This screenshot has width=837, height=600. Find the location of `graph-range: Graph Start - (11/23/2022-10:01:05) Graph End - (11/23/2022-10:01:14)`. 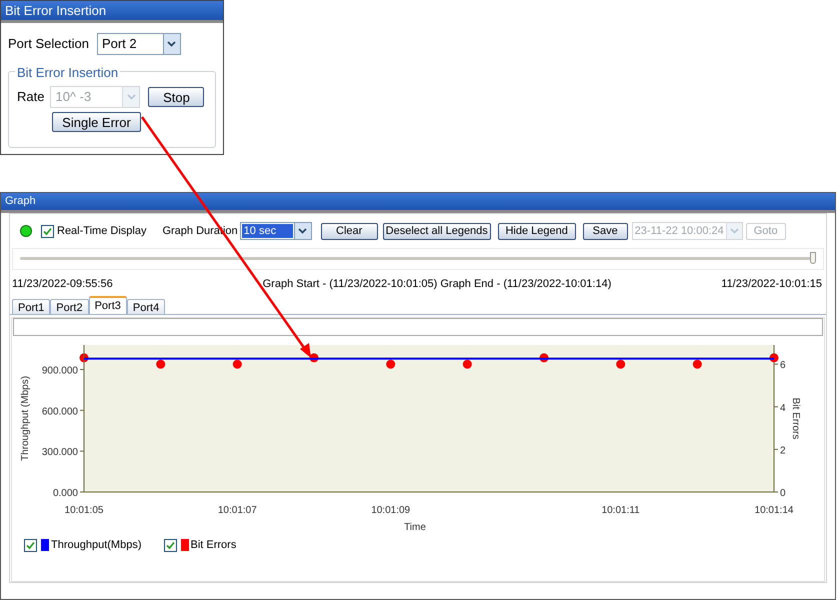

graph-range: Graph Start - (11/23/2022-10:01:05) Graph End - (11/23/2022-10:01:14) is located at coordinates (437, 284).